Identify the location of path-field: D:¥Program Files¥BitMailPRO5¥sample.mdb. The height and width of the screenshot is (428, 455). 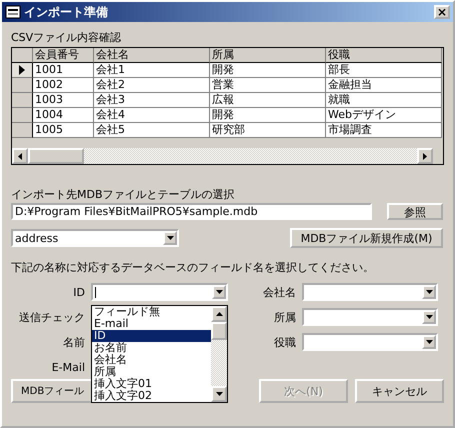
(191, 211).